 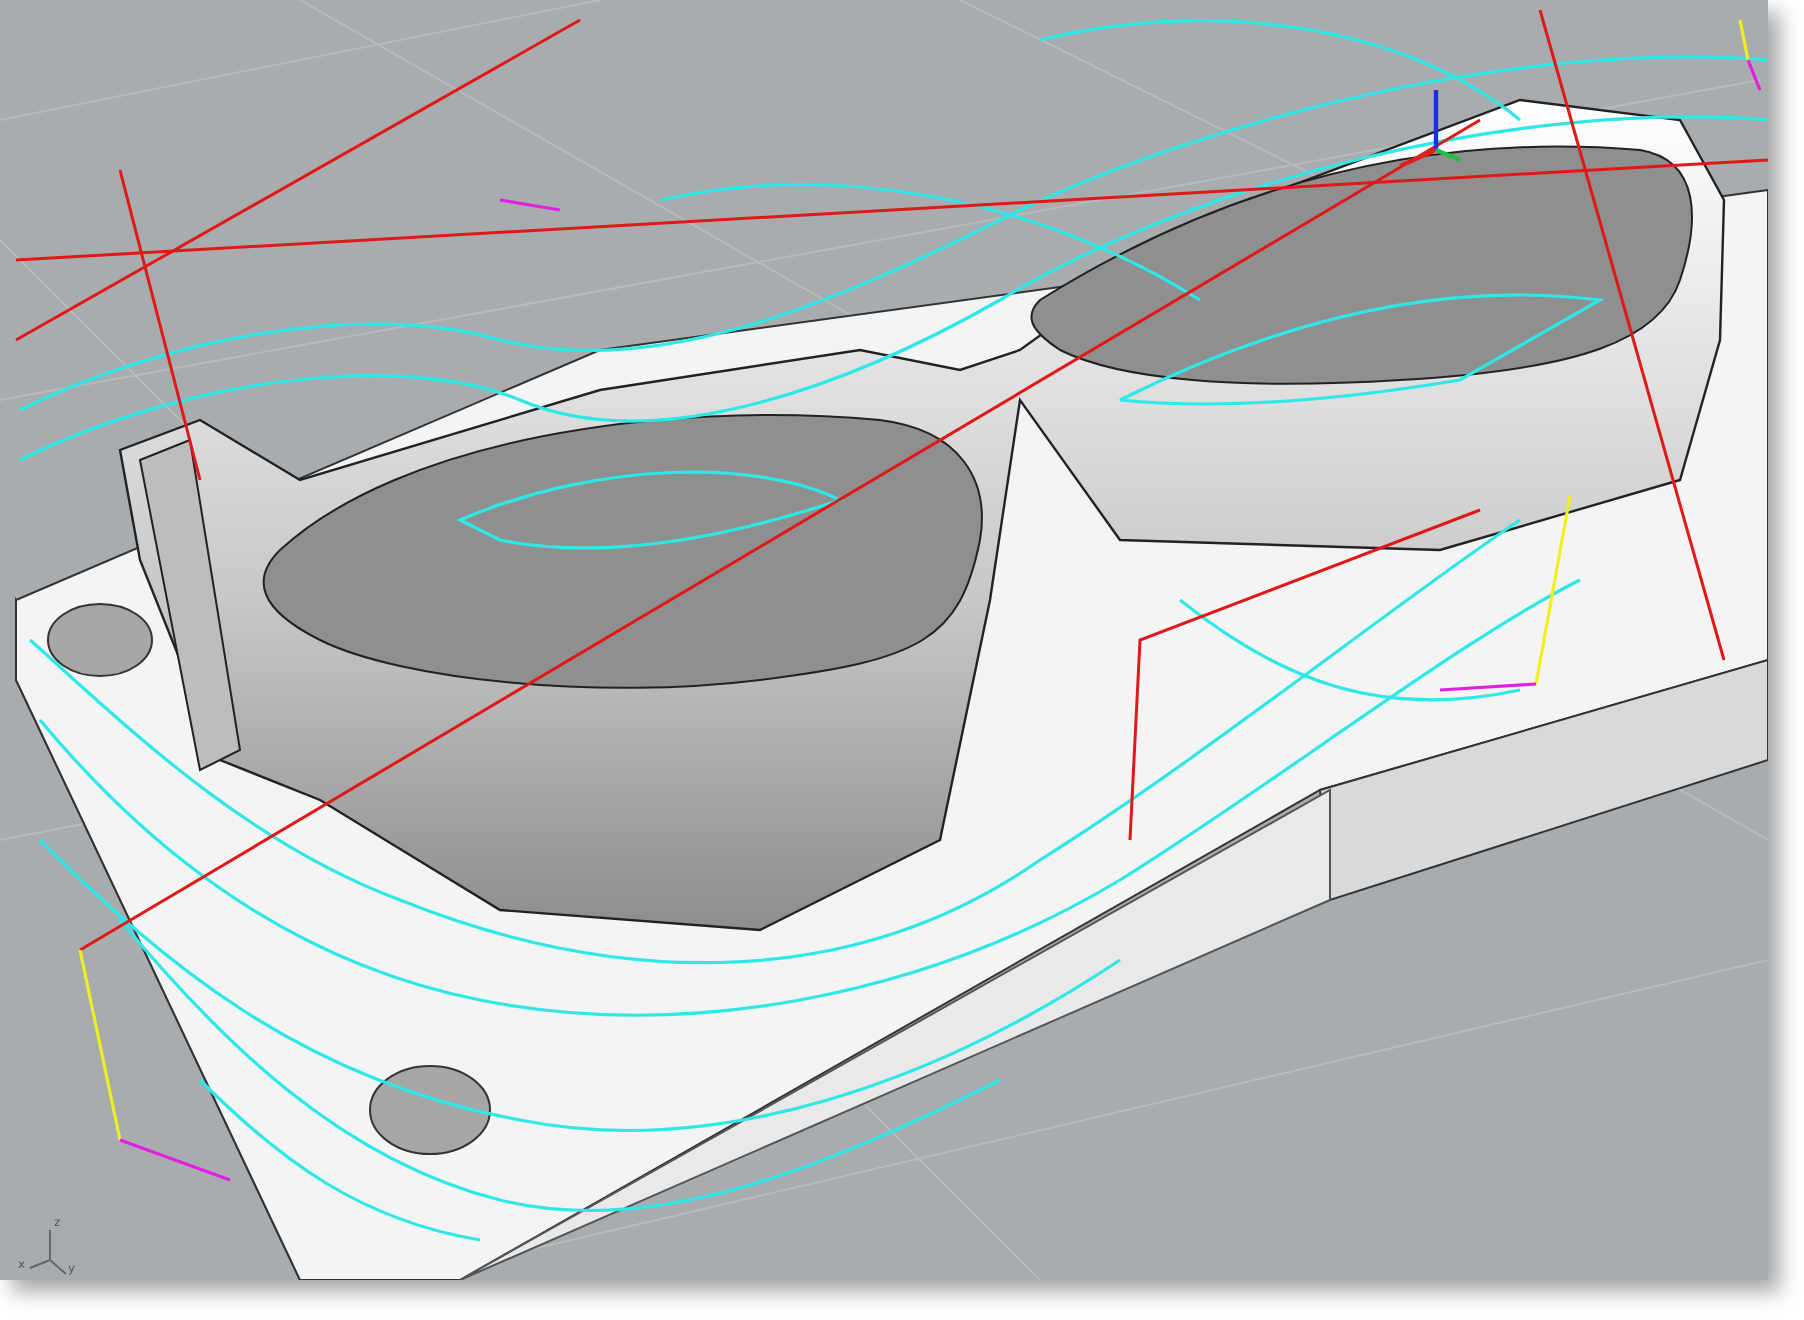 I want to click on world-axes-icon, so click(x=48, y=1252).